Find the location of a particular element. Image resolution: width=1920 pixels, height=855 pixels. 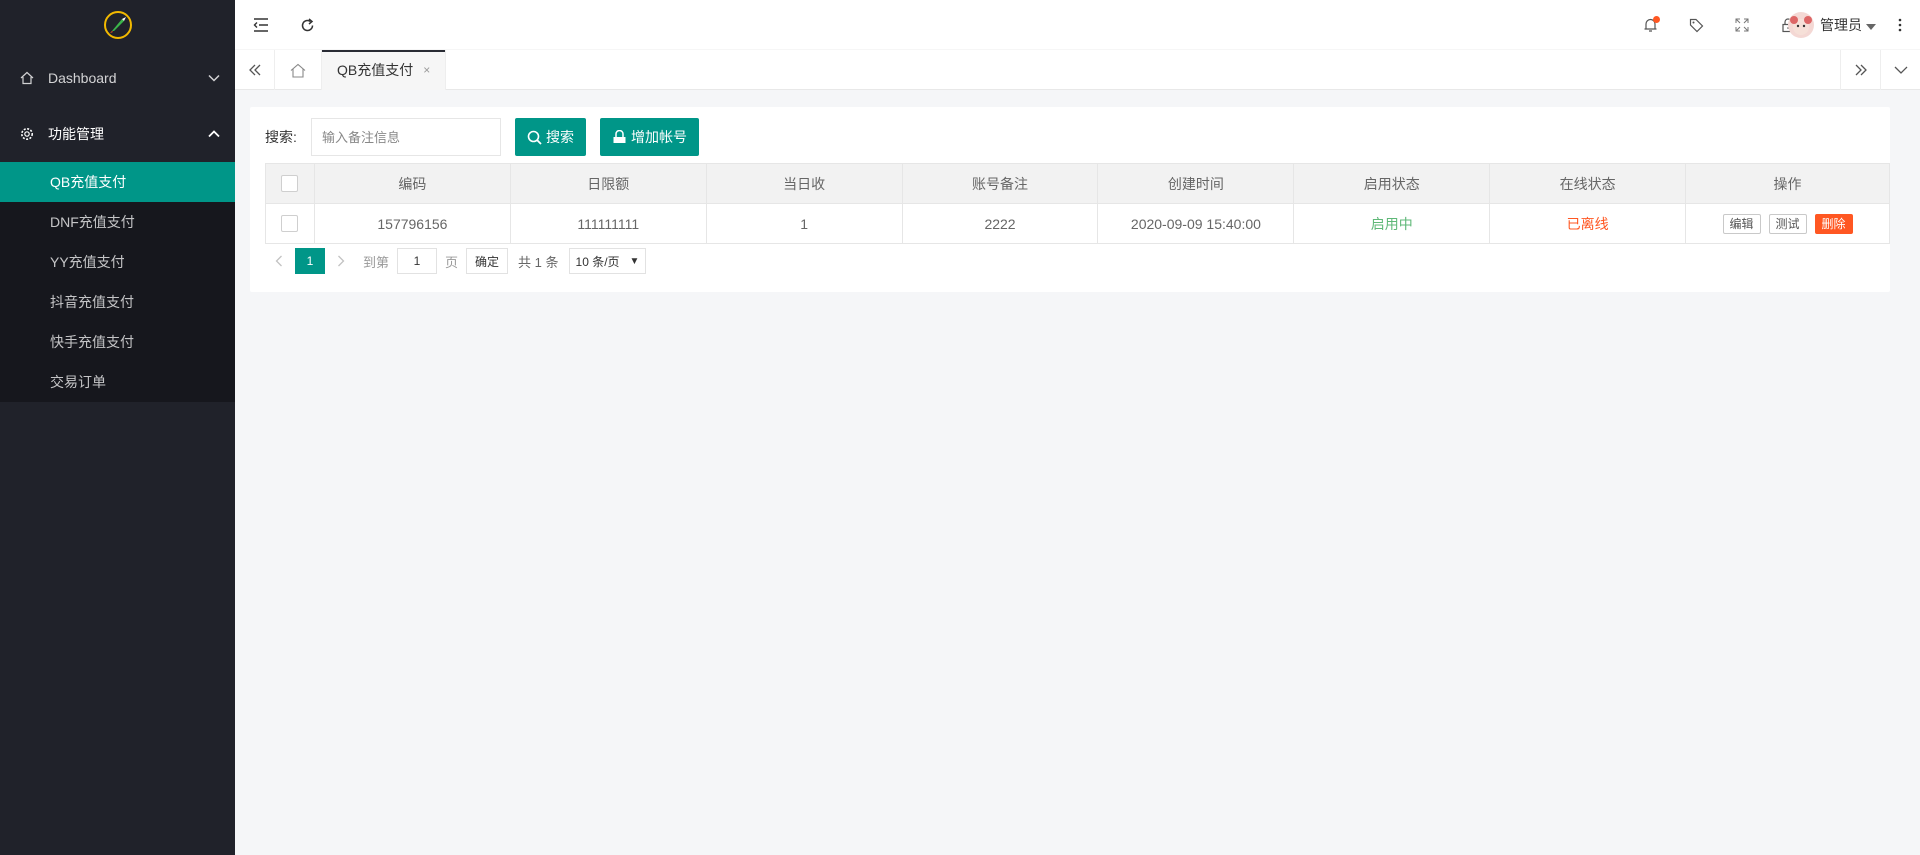

cell-enabled-status: 启用中 is located at coordinates (1392, 223).